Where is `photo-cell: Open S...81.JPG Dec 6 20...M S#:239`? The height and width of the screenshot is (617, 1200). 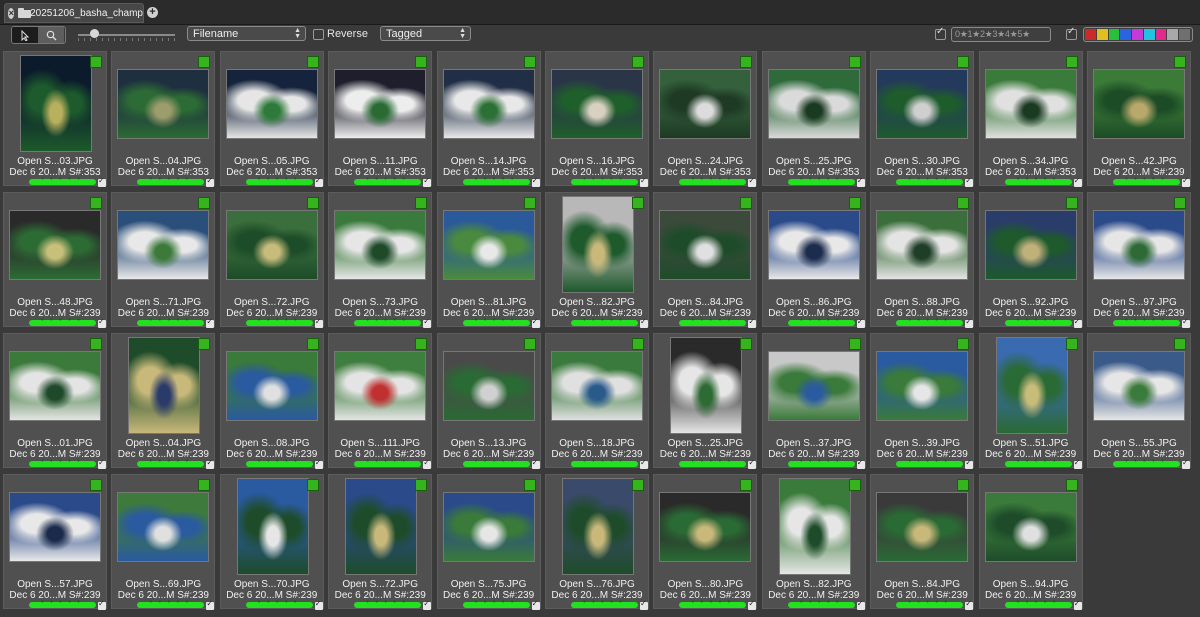 photo-cell: Open S...81.JPG Dec 6 20...M S#:239 is located at coordinates (488, 260).